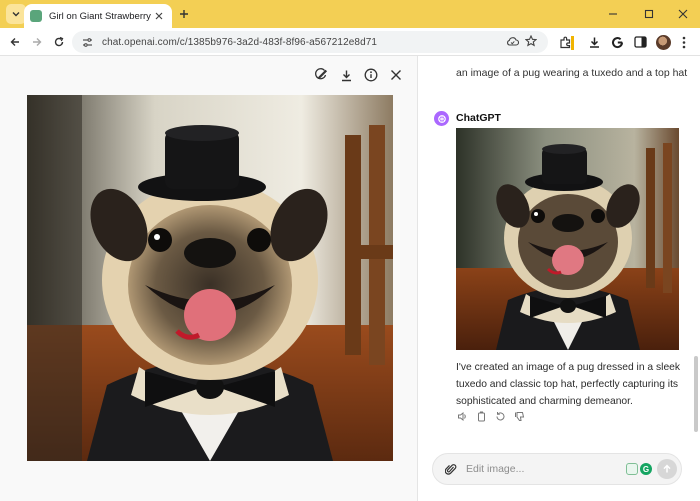  I want to click on chatgpt-favicon-icon, so click(36, 16).